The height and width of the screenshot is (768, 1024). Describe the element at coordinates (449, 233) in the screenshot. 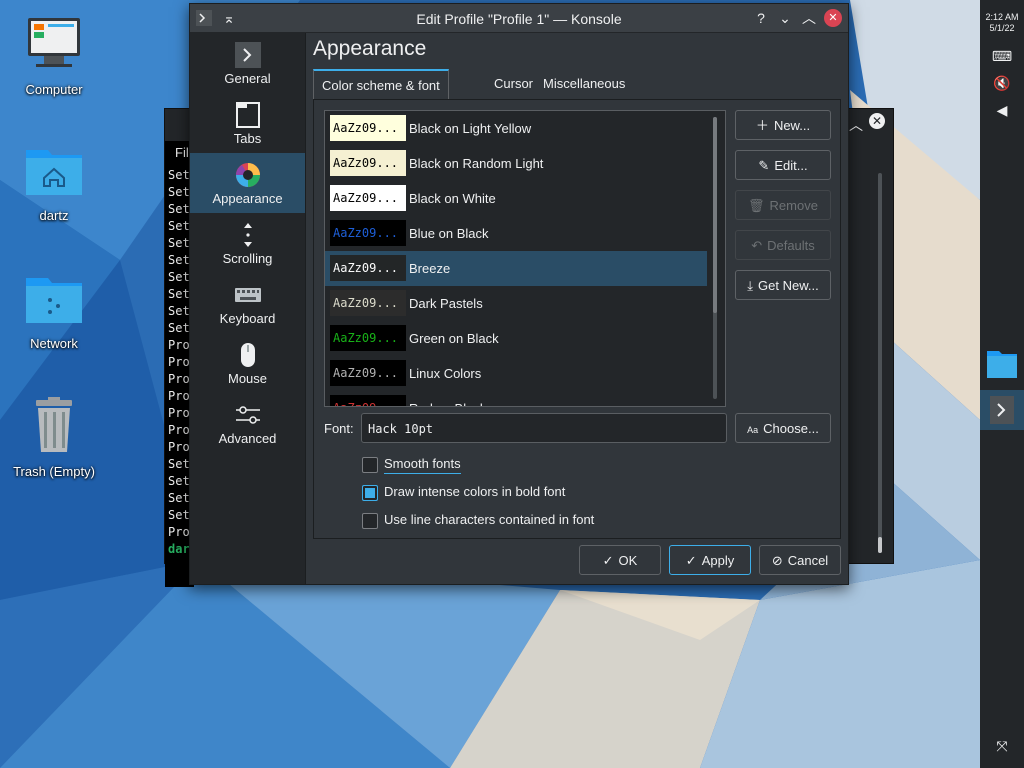

I see `scheme-name: Blue on Black` at that location.